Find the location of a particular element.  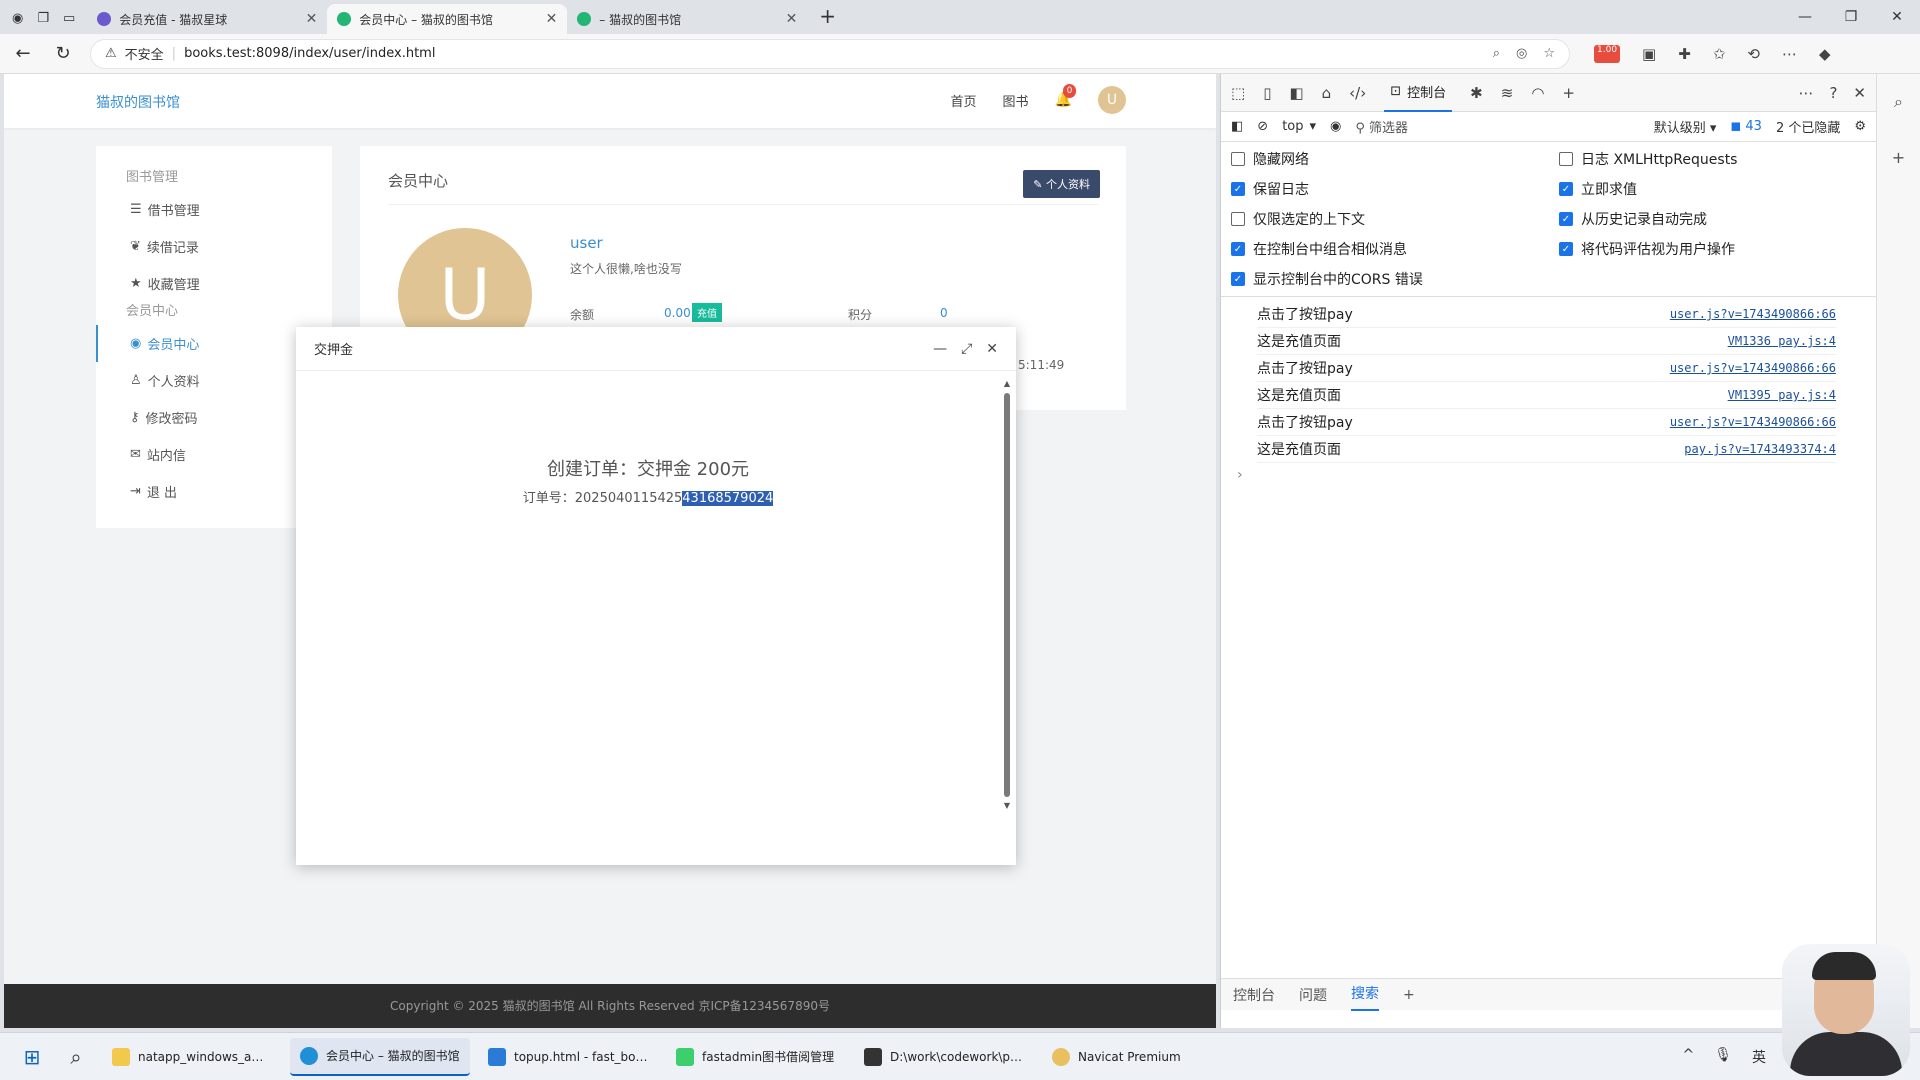

scroll-up-icon: ▲ is located at coordinates (1007, 384).